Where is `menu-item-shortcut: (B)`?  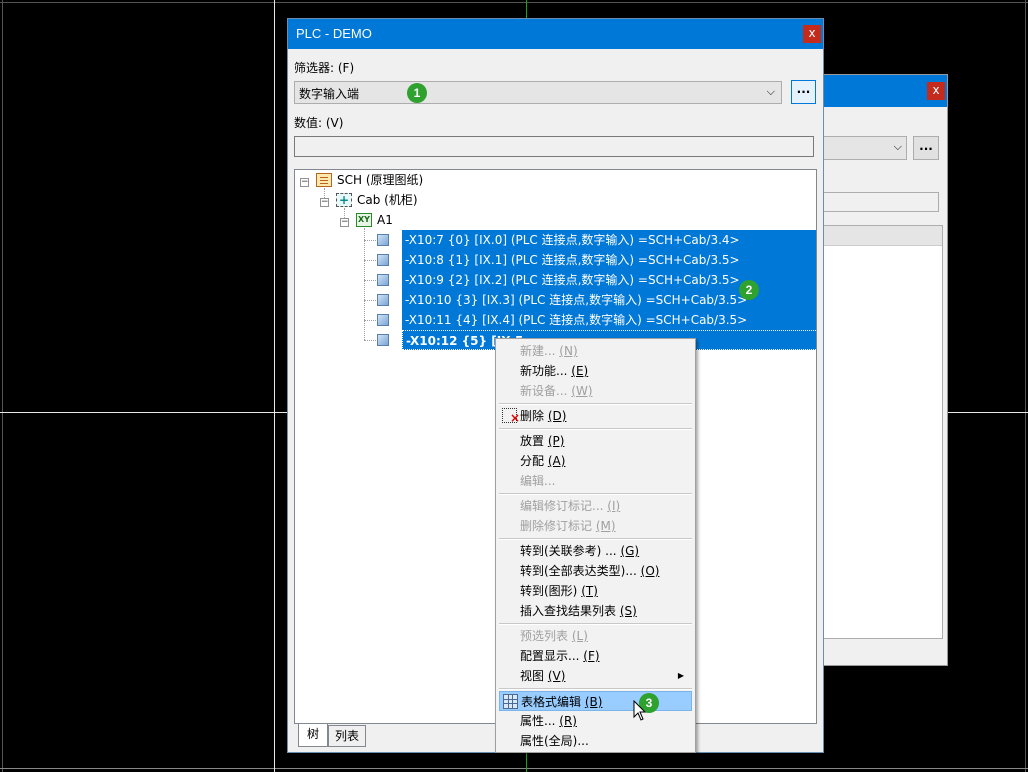
menu-item-shortcut: (B) is located at coordinates (593, 702).